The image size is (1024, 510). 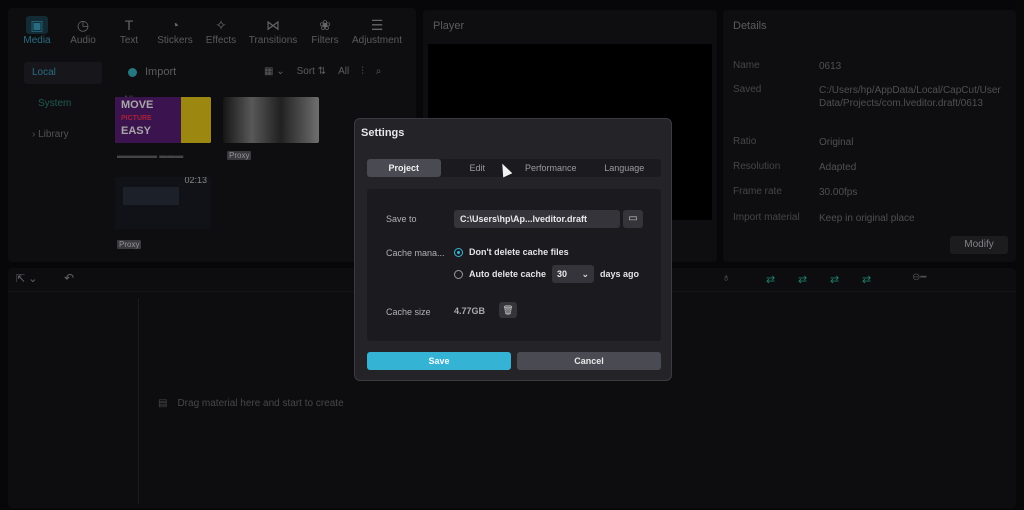 I want to click on tab-language: Language, so click(x=625, y=168).